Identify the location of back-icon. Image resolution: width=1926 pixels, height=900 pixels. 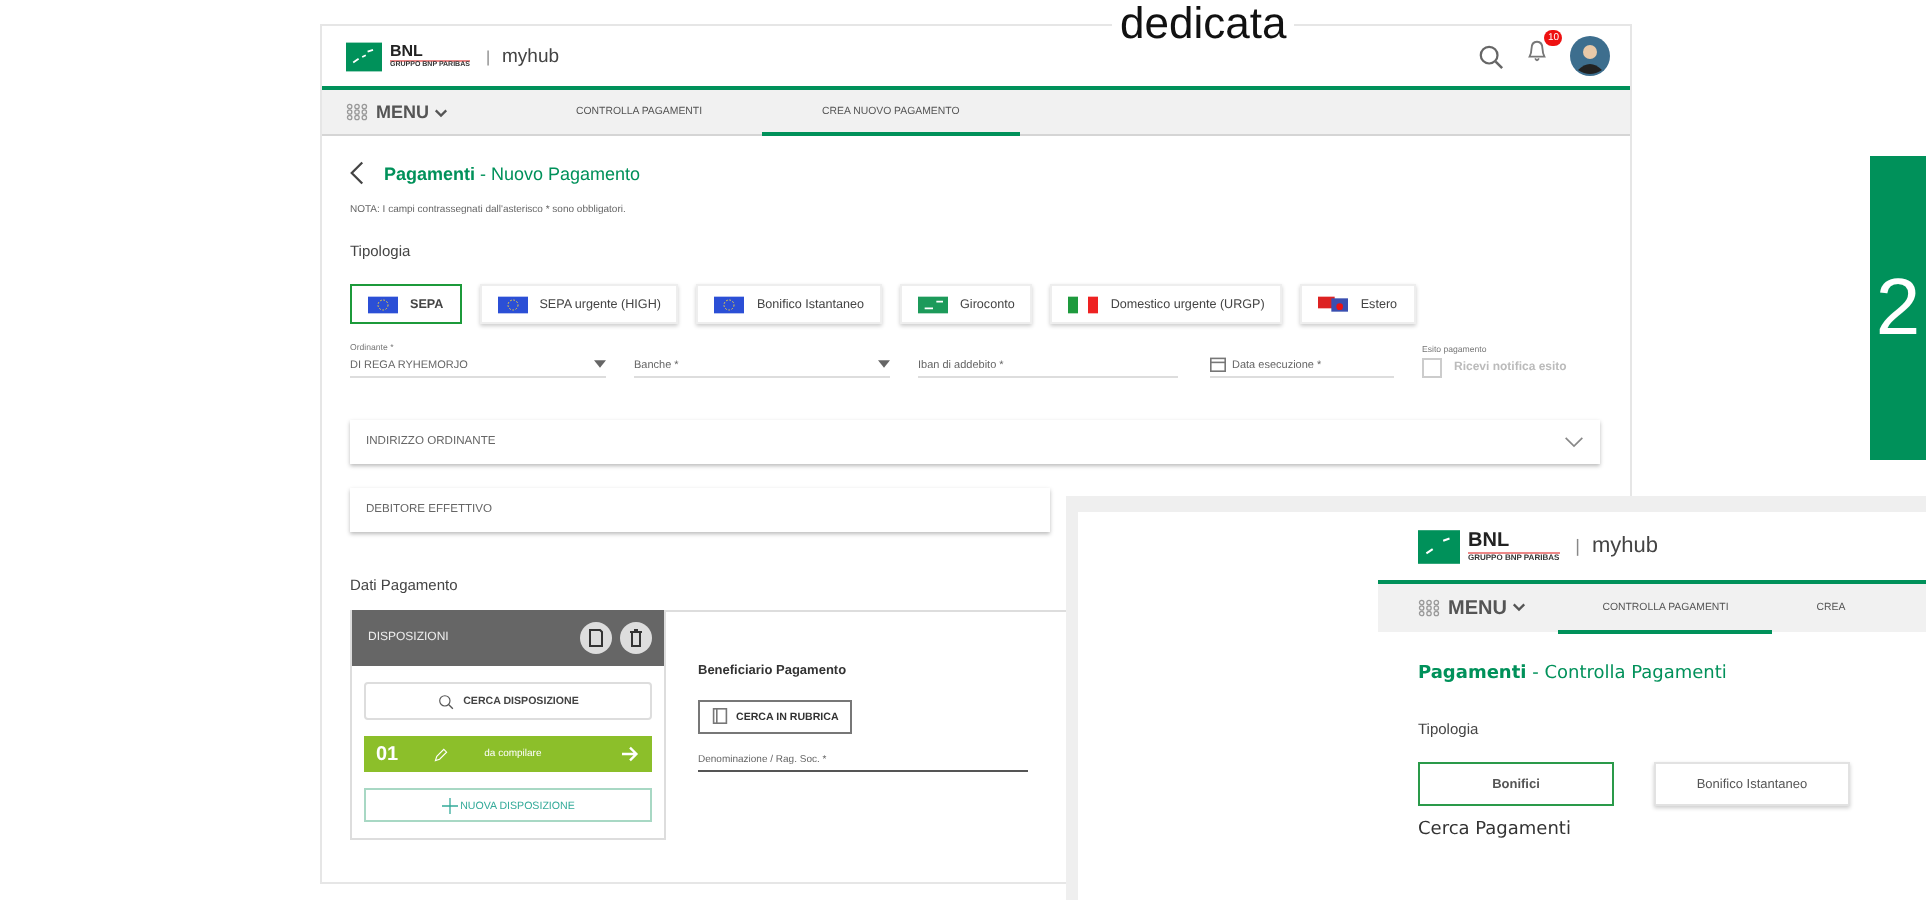
(357, 173).